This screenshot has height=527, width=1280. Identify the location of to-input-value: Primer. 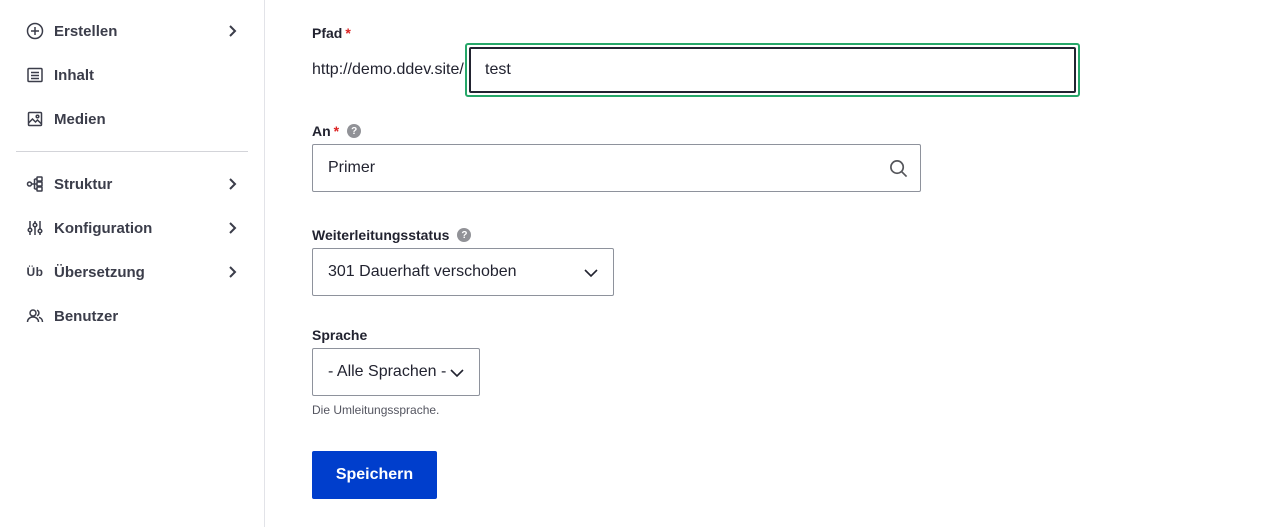
(352, 167).